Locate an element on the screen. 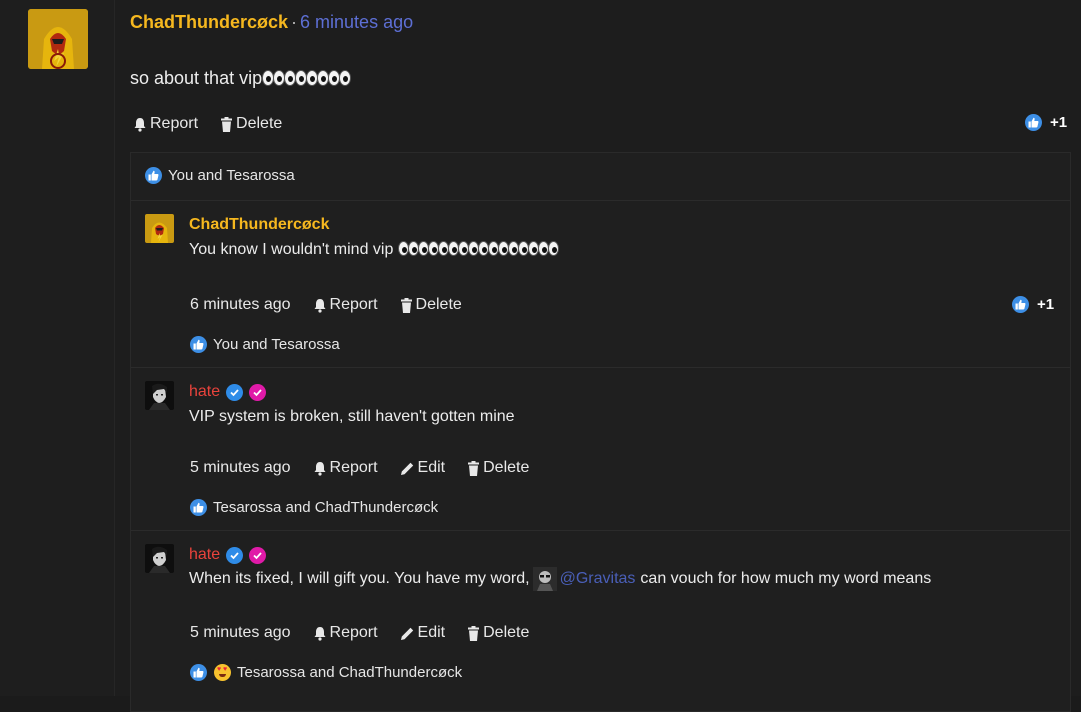 The width and height of the screenshot is (1081, 712). comment-reactions: You and Tesarossa is located at coordinates (265, 344).